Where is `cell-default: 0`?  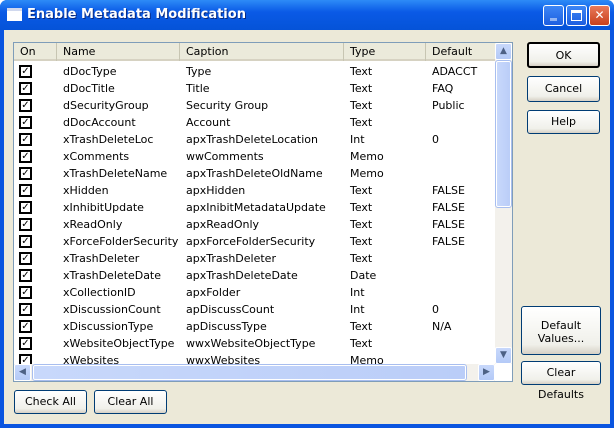
cell-default: 0 is located at coordinates (435, 309).